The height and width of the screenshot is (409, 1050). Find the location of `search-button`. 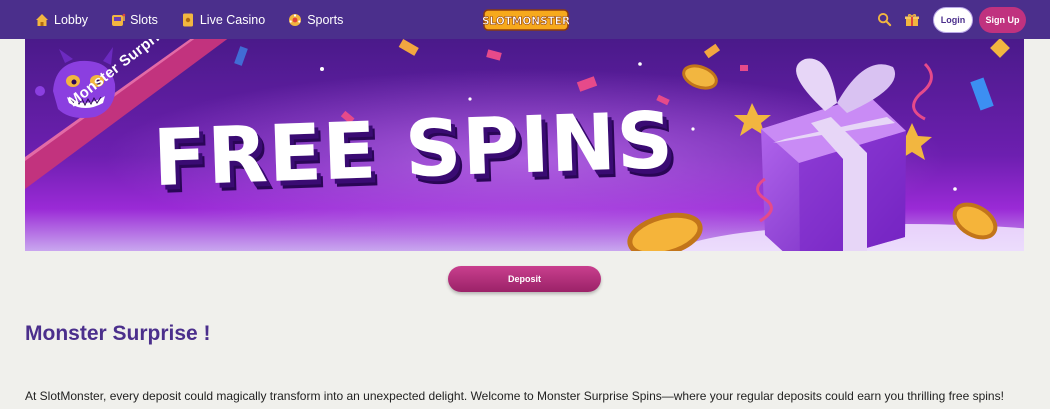

search-button is located at coordinates (884, 20).